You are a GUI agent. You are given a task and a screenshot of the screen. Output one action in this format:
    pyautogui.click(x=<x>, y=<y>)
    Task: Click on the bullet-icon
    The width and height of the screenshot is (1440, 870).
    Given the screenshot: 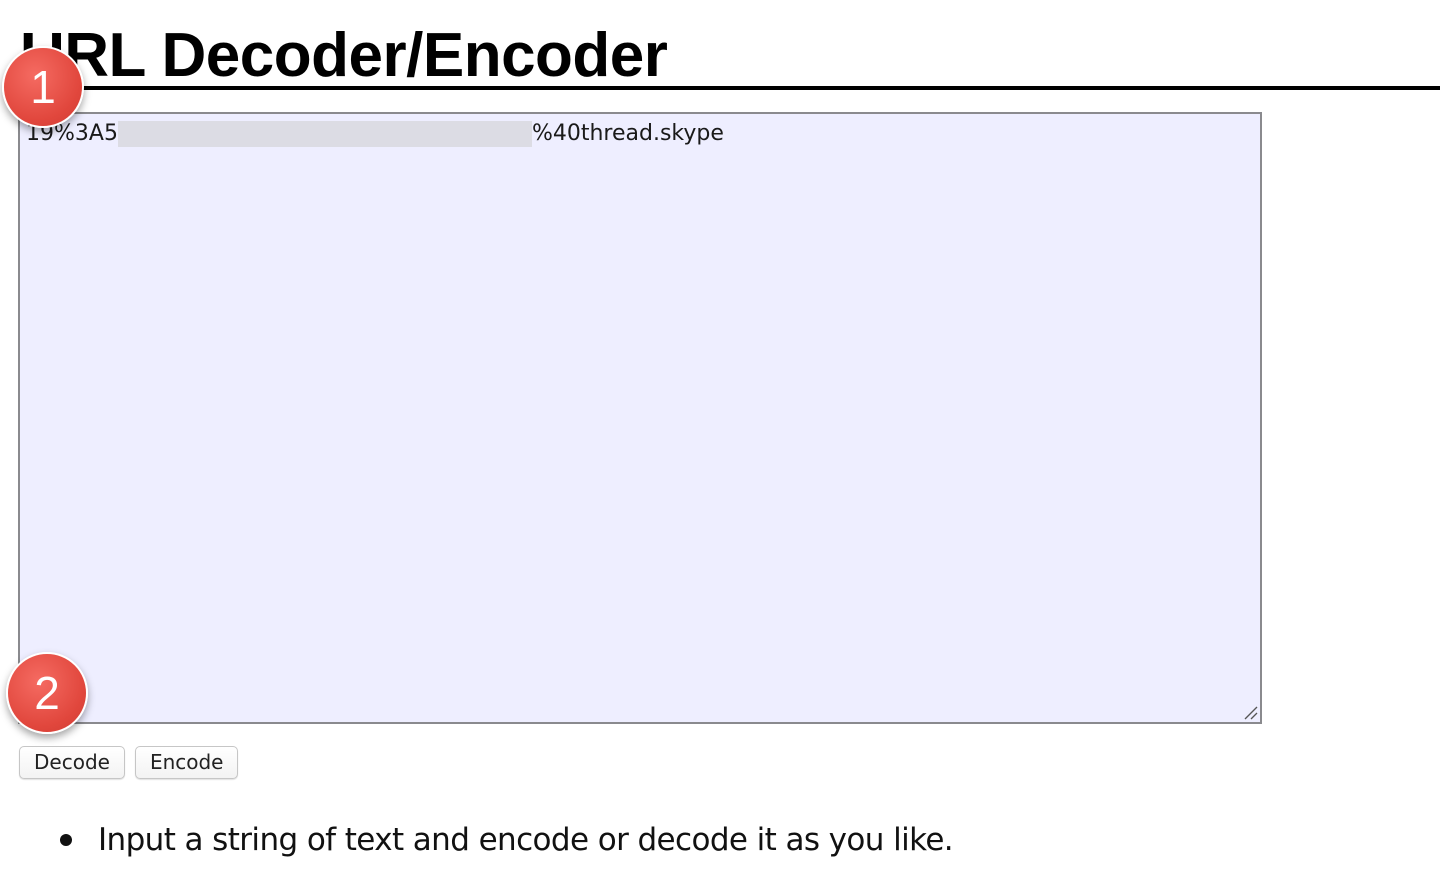 What is the action you would take?
    pyautogui.click(x=66, y=840)
    